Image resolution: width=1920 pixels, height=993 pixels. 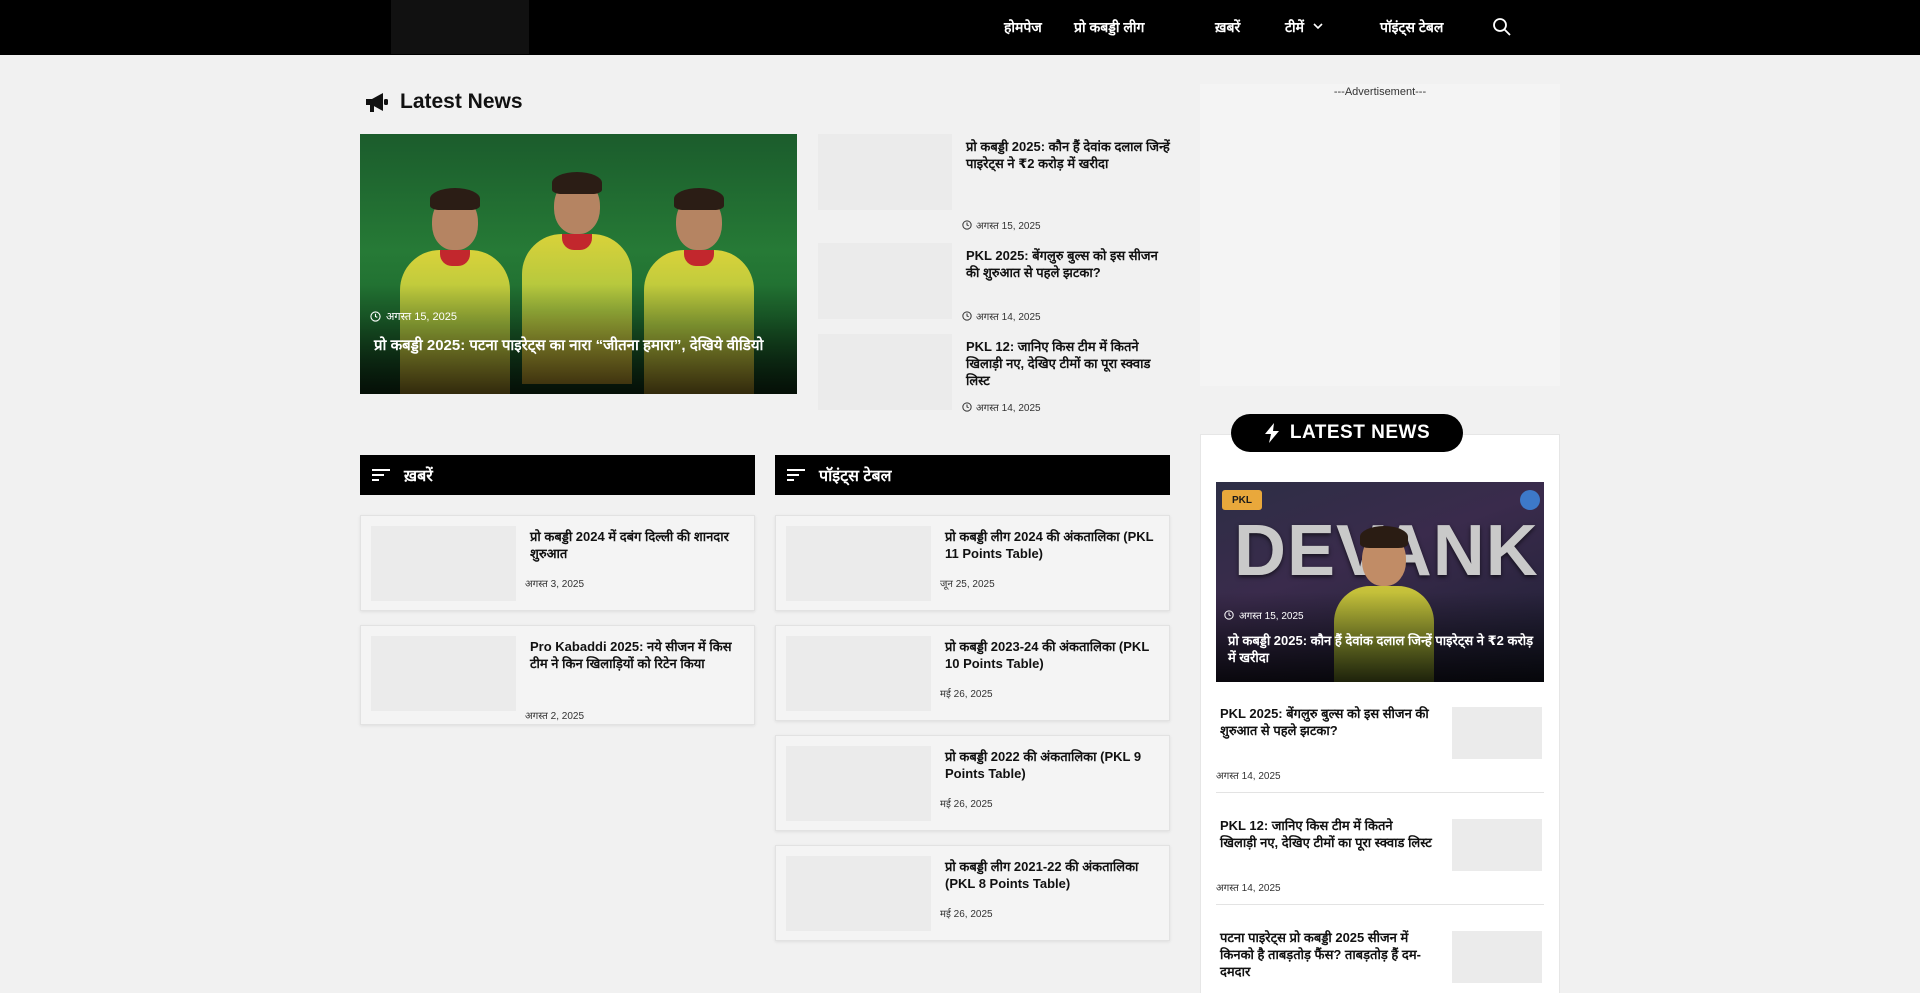 What do you see at coordinates (555, 584) in the screenshot?
I see `article-date: अगस्त 3, 2025` at bounding box center [555, 584].